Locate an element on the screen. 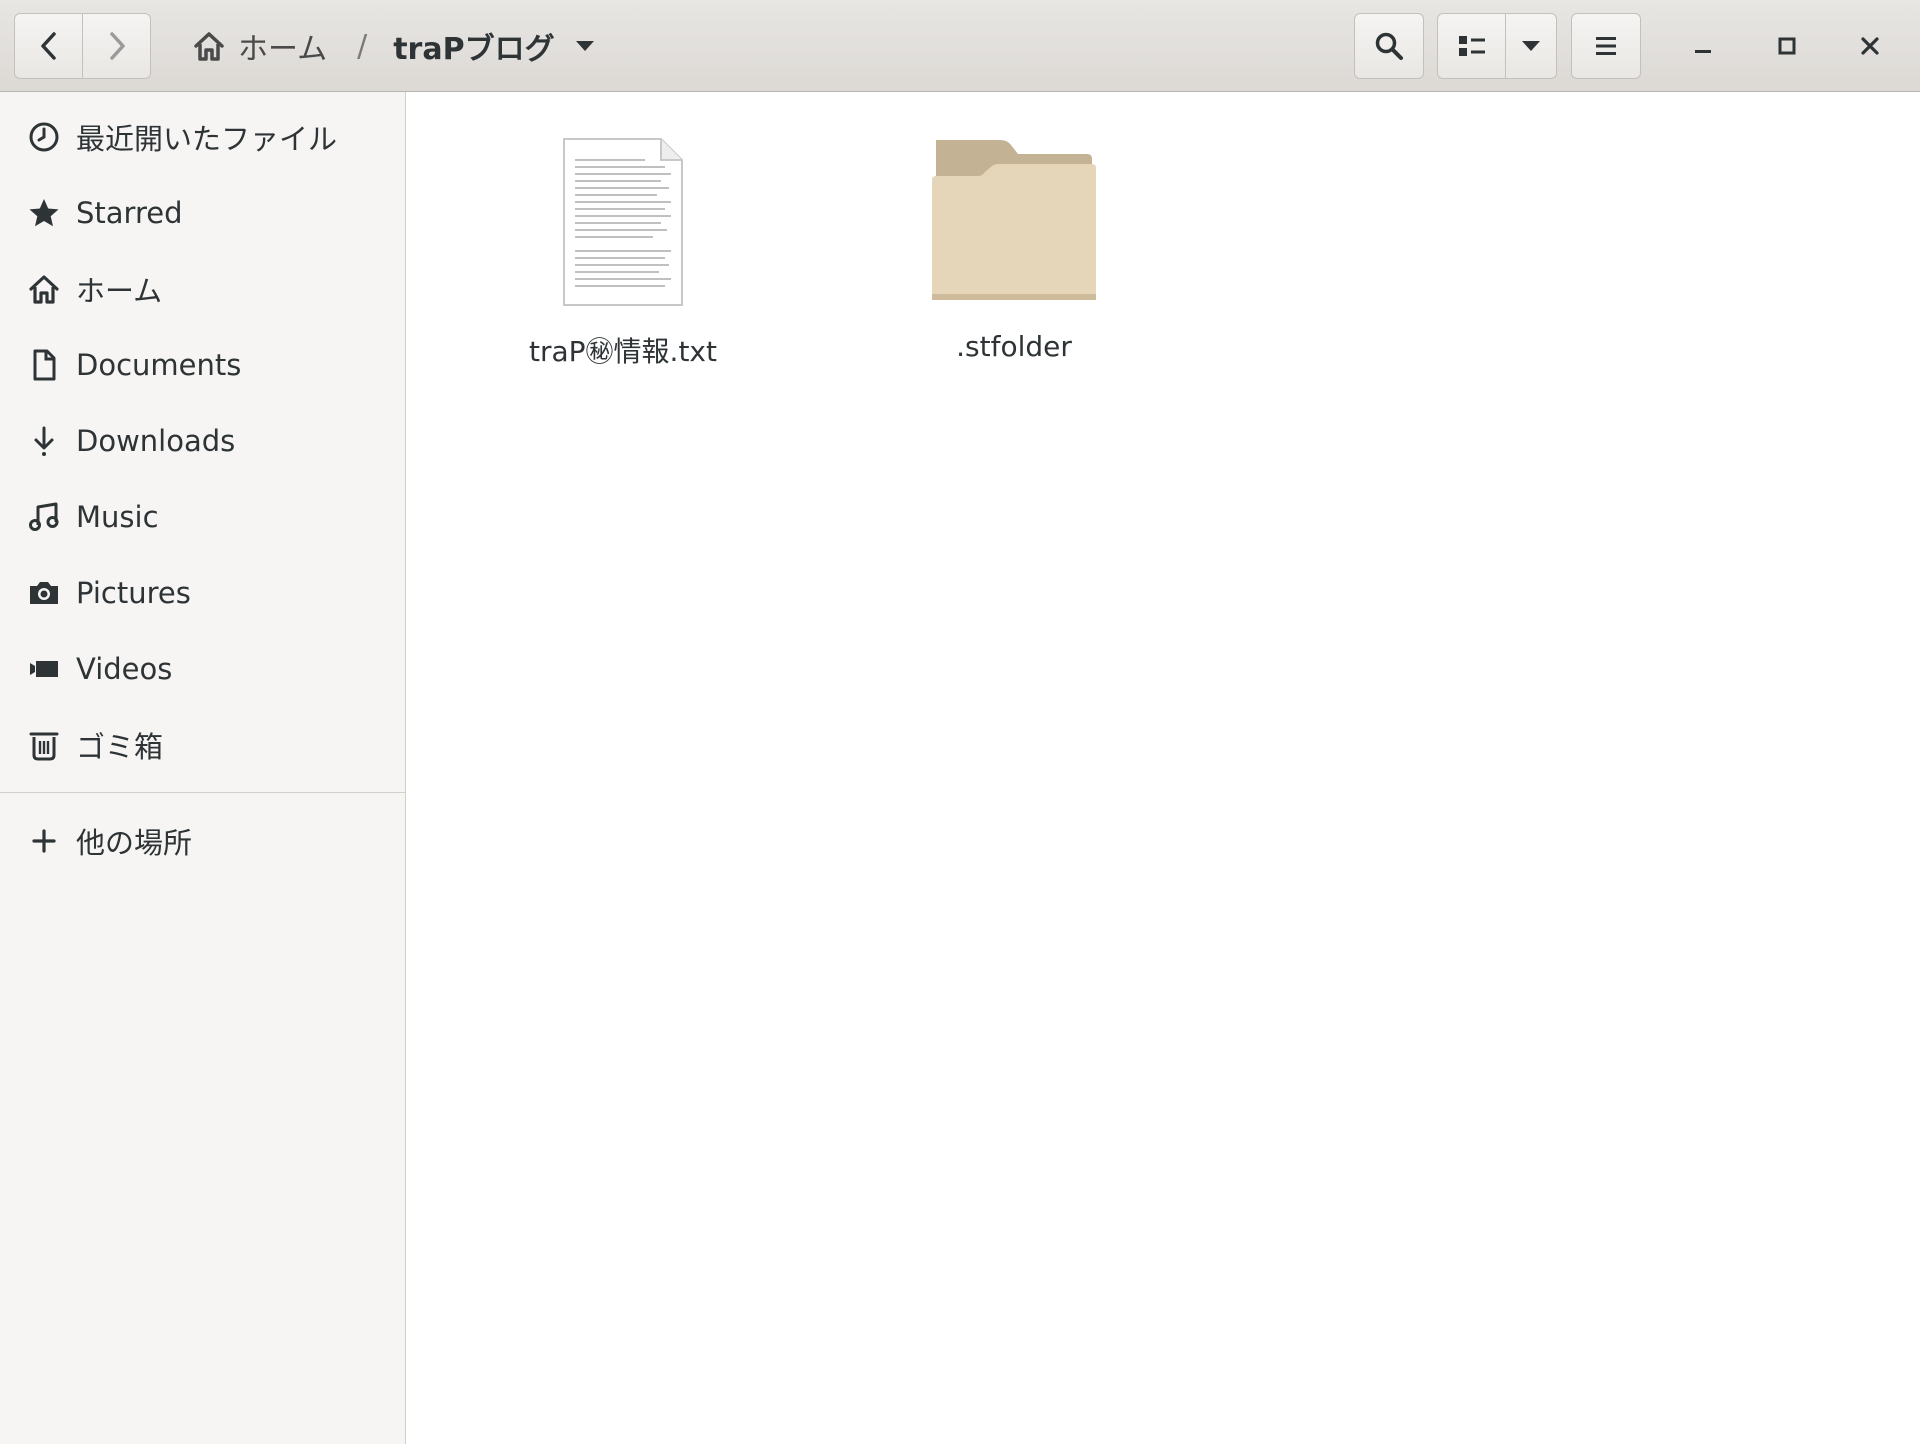 This screenshot has height=1444, width=1920. sidebar-item-home: ホーム is located at coordinates (202, 289).